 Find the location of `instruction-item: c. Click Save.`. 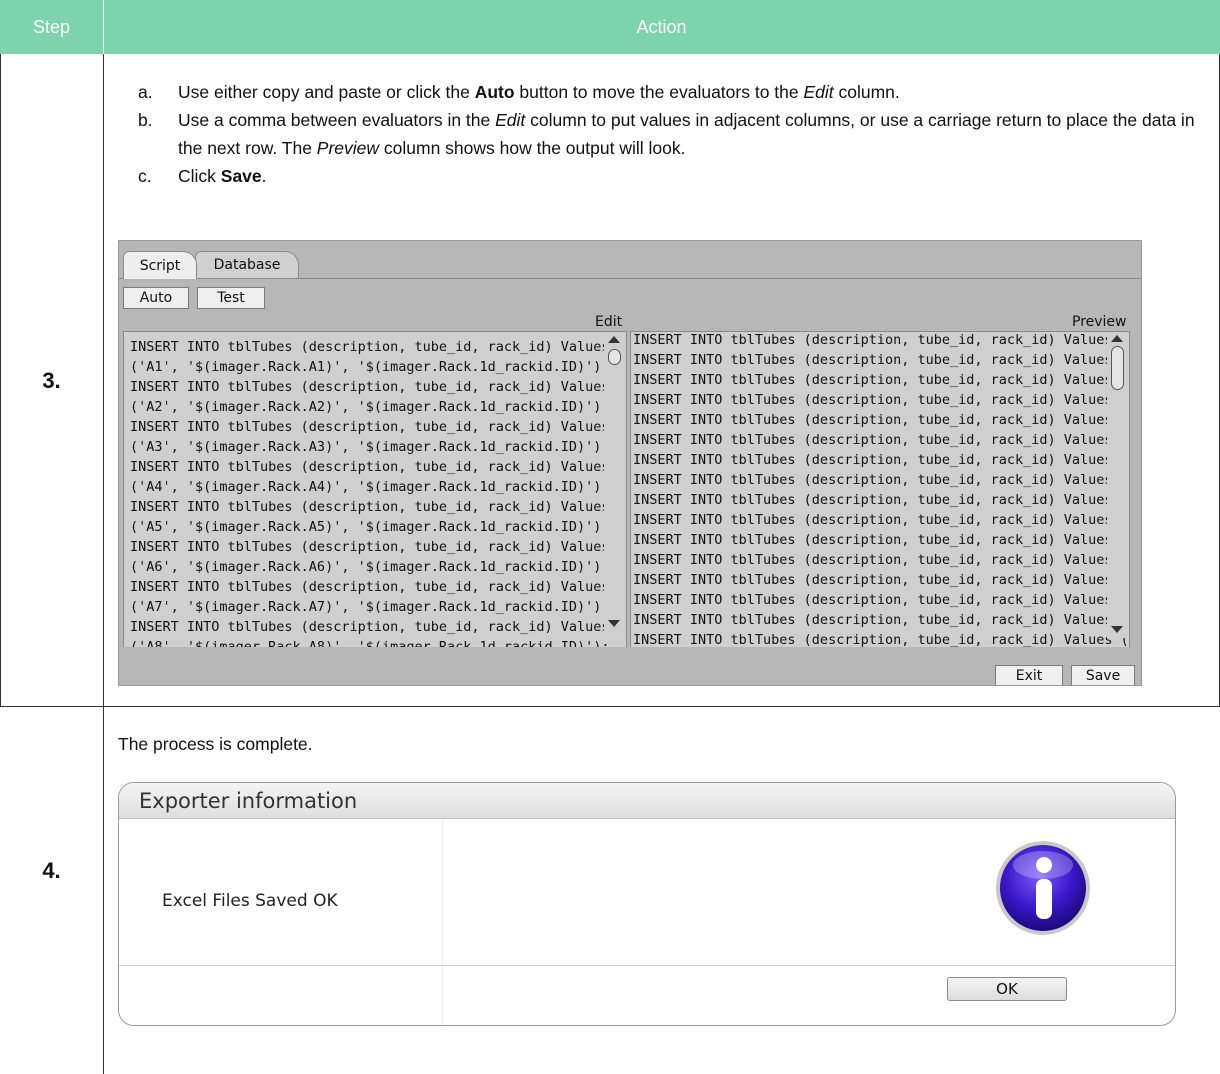

instruction-item: c. Click Save. is located at coordinates (673, 176).